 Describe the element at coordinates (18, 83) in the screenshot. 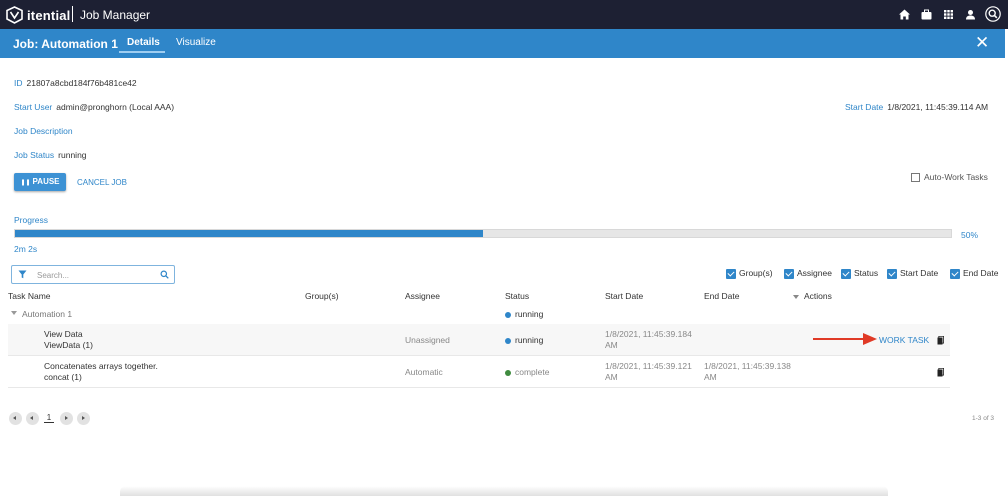

I see `job-id-label: ID` at that location.